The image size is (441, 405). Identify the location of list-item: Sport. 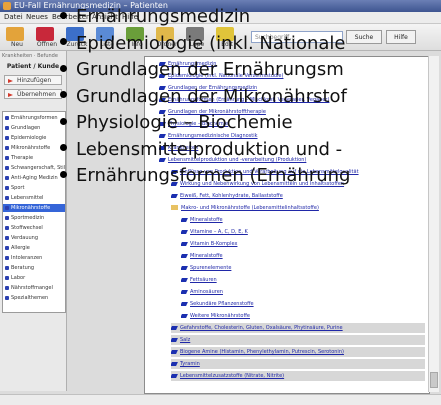
(34, 188).